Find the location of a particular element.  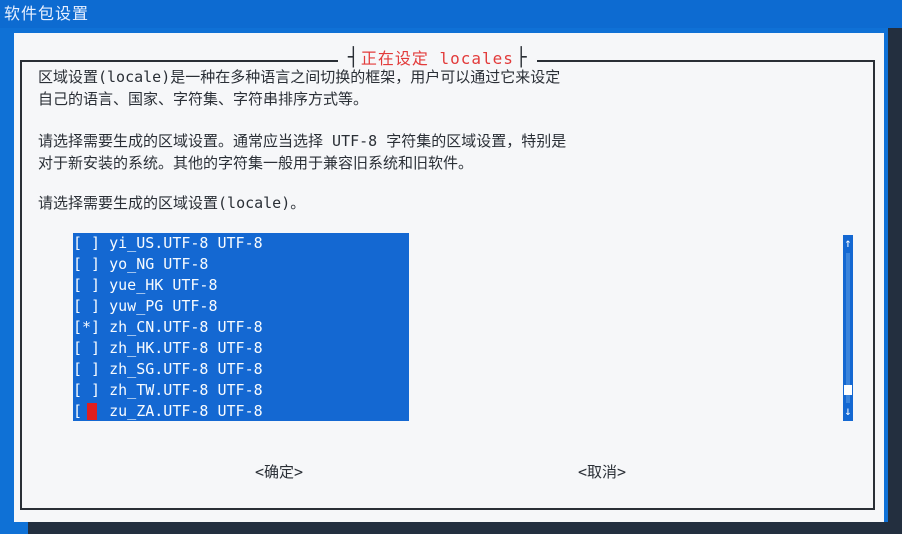

ok-button: <确定> is located at coordinates (279, 472).